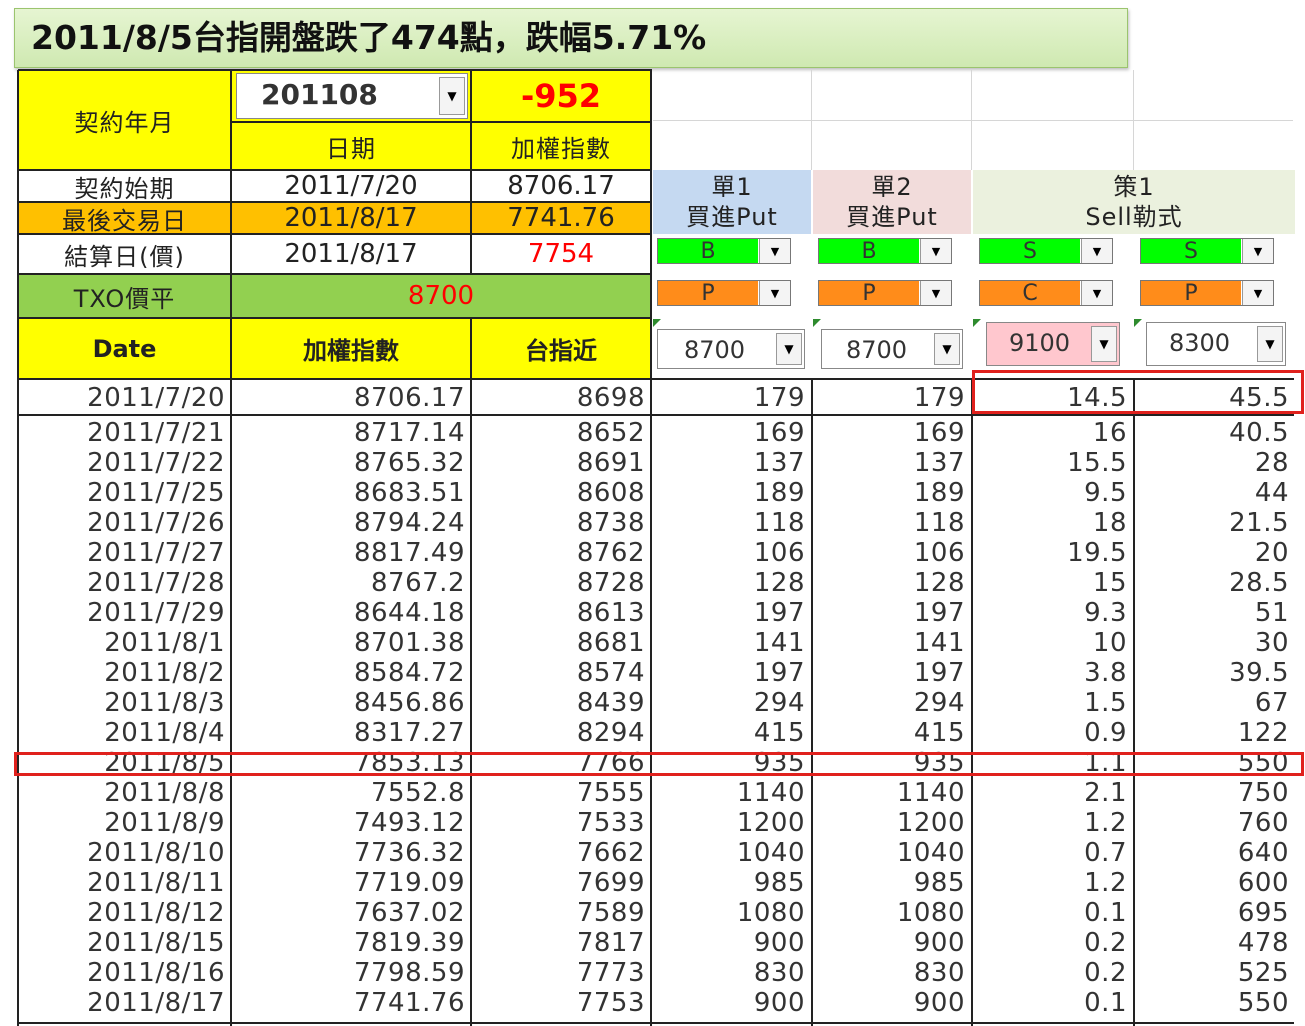  What do you see at coordinates (1259, 673) in the screenshot?
I see `cell-strategy-4: 39.5` at bounding box center [1259, 673].